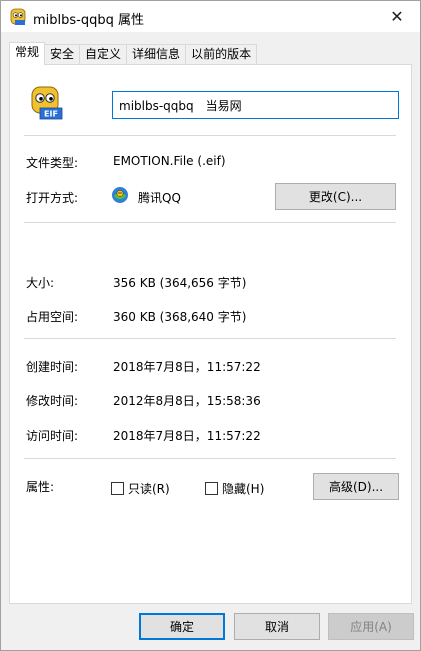 The width and height of the screenshot is (421, 651). Describe the element at coordinates (221, 54) in the screenshot. I see `tab-previous-versions: 以前的版本` at that location.